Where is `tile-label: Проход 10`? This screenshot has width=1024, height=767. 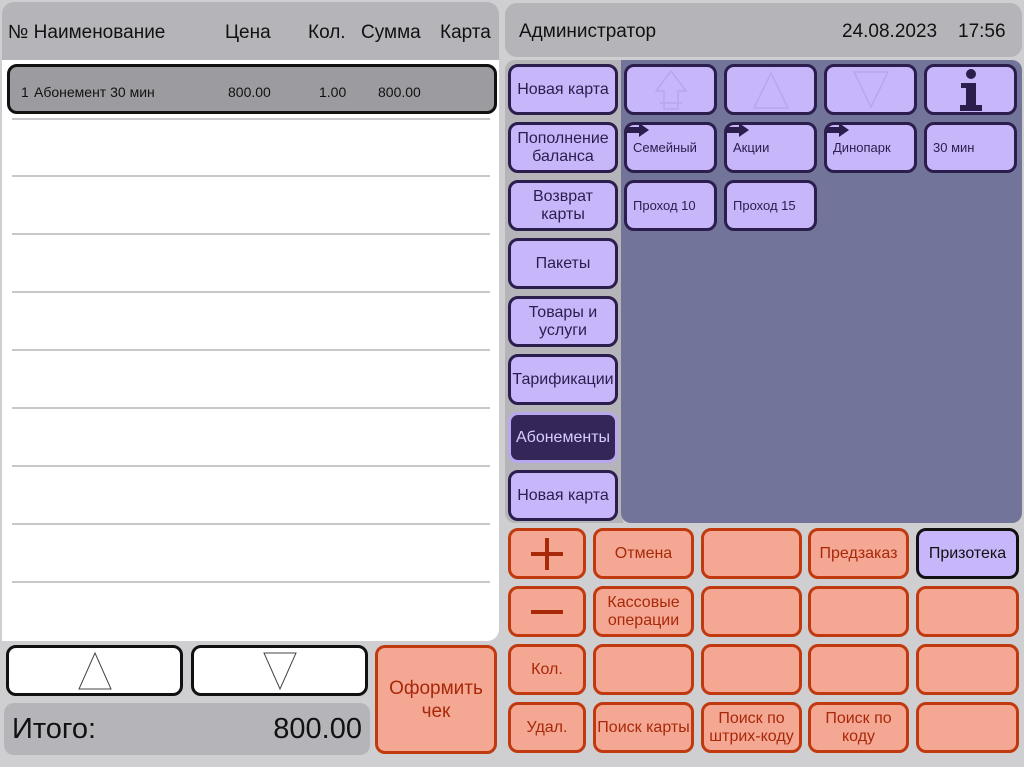 tile-label: Проход 10 is located at coordinates (664, 205).